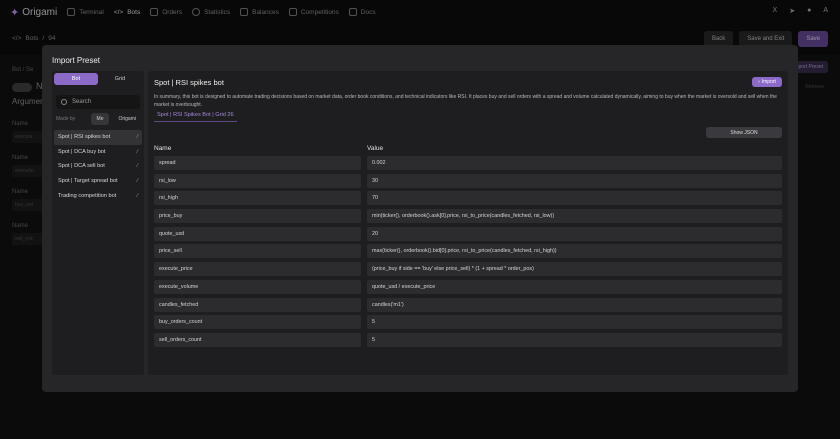 The width and height of the screenshot is (840, 439). Describe the element at coordinates (76, 60) in the screenshot. I see `modal-title: Import Preset` at that location.